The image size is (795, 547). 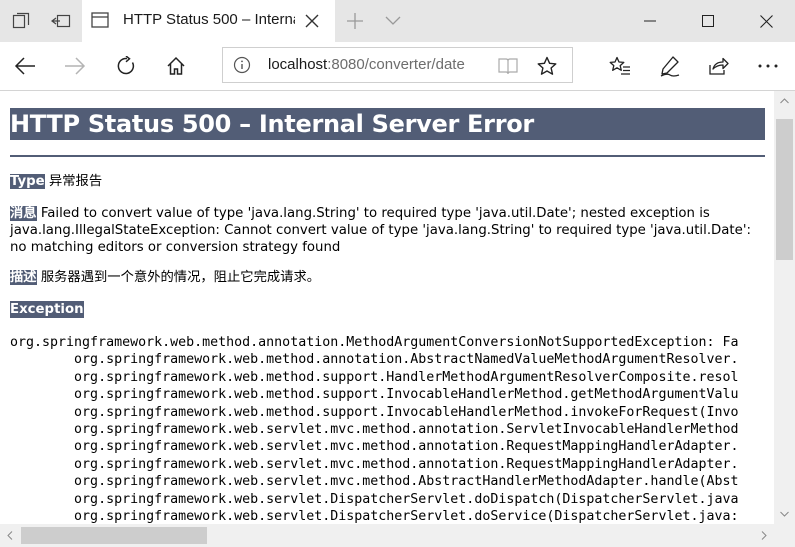 I want to click on share-icon, so click(x=718, y=66).